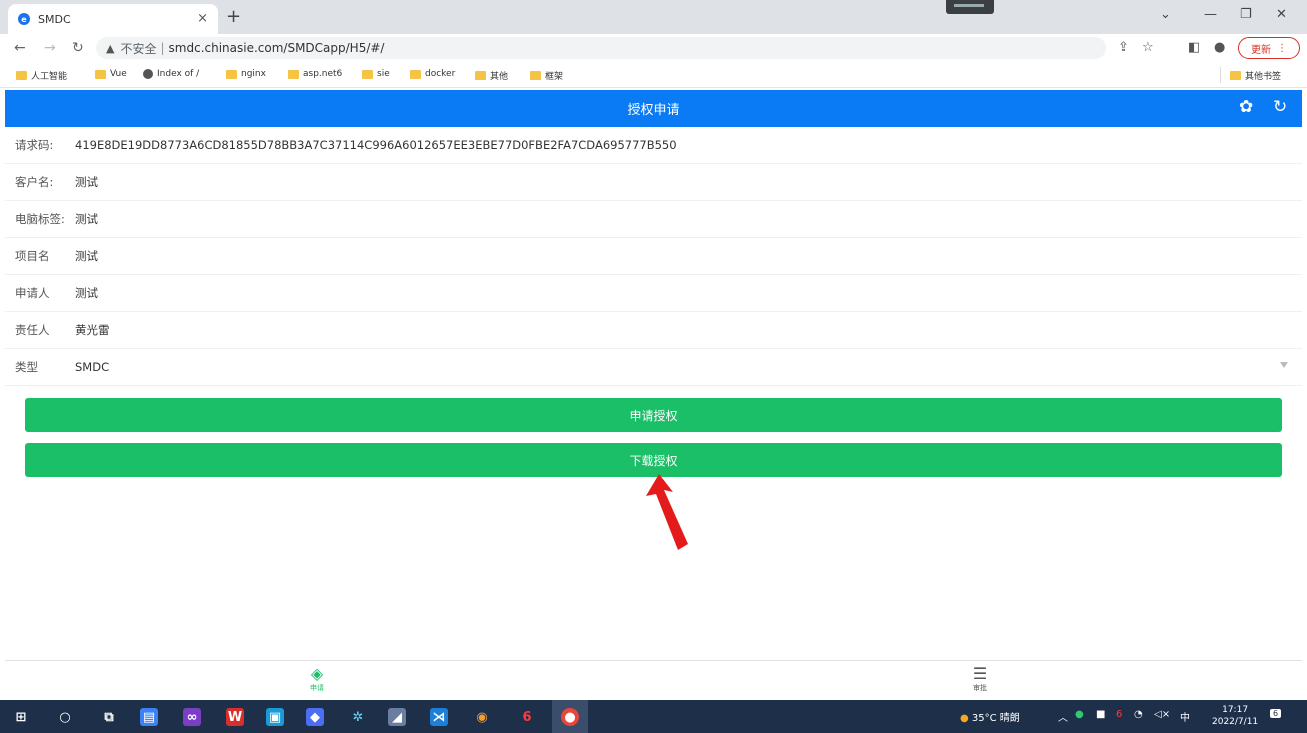 This screenshot has width=1307, height=733. Describe the element at coordinates (92, 330) in the screenshot. I see `field-value: 黄光雷` at that location.